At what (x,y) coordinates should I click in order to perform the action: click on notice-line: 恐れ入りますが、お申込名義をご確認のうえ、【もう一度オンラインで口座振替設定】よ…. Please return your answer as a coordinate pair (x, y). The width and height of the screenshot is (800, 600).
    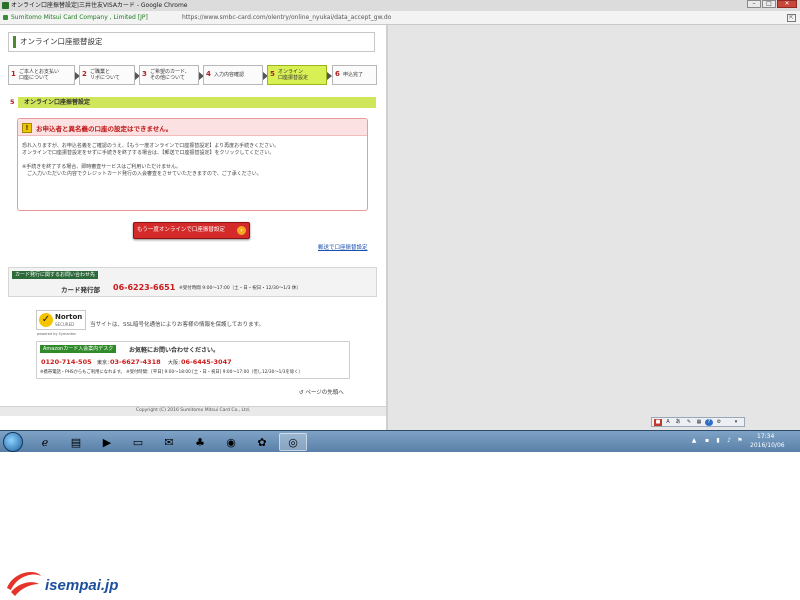
    Looking at the image, I should click on (151, 146).